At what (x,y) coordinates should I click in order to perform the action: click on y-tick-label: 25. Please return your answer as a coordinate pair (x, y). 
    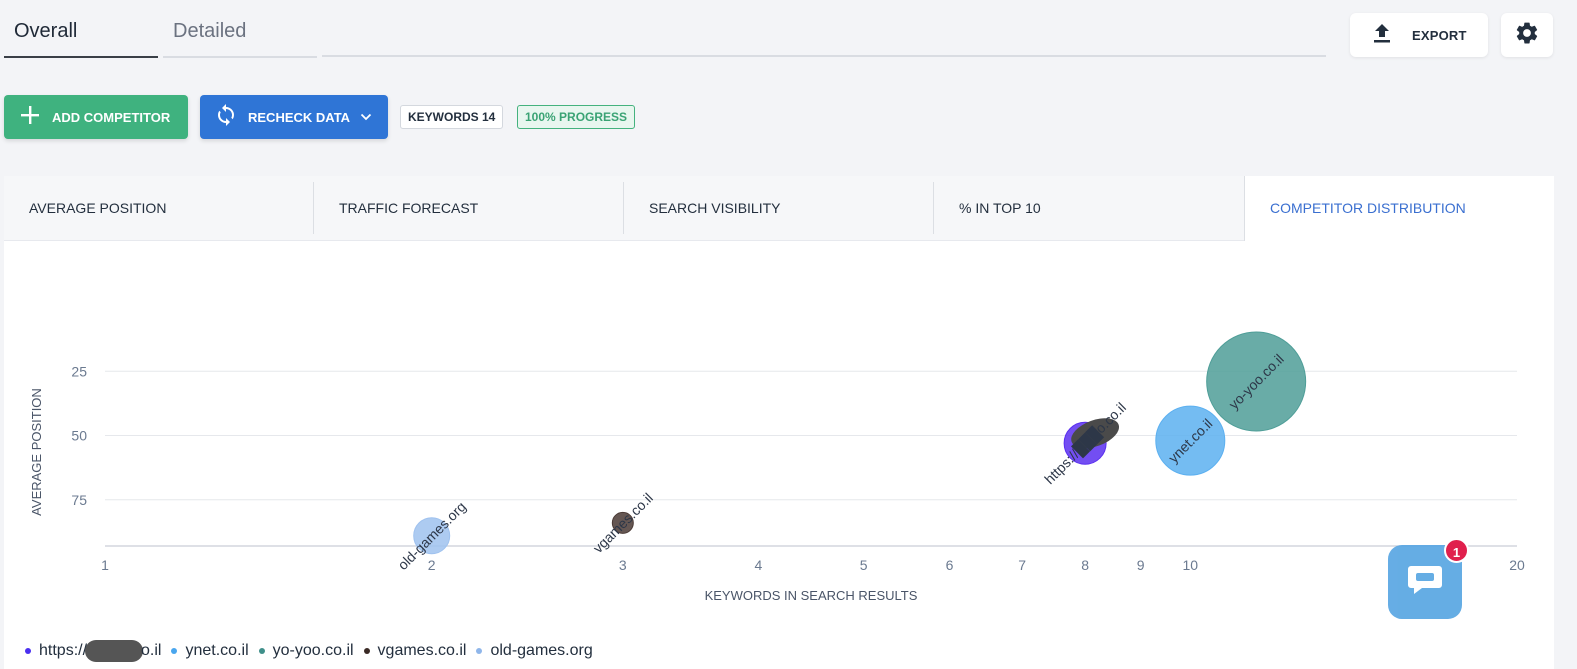
    Looking at the image, I should click on (79, 371).